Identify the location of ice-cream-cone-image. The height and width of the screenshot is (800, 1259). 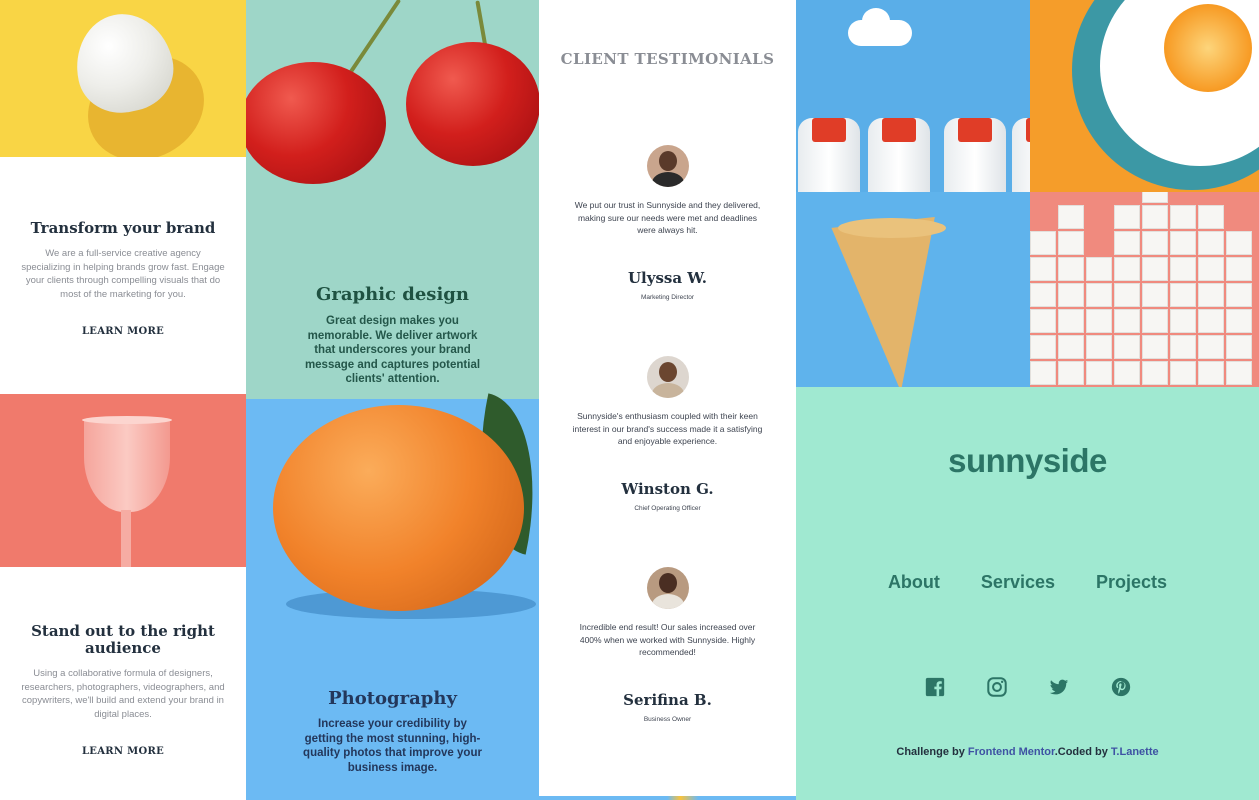
(913, 289).